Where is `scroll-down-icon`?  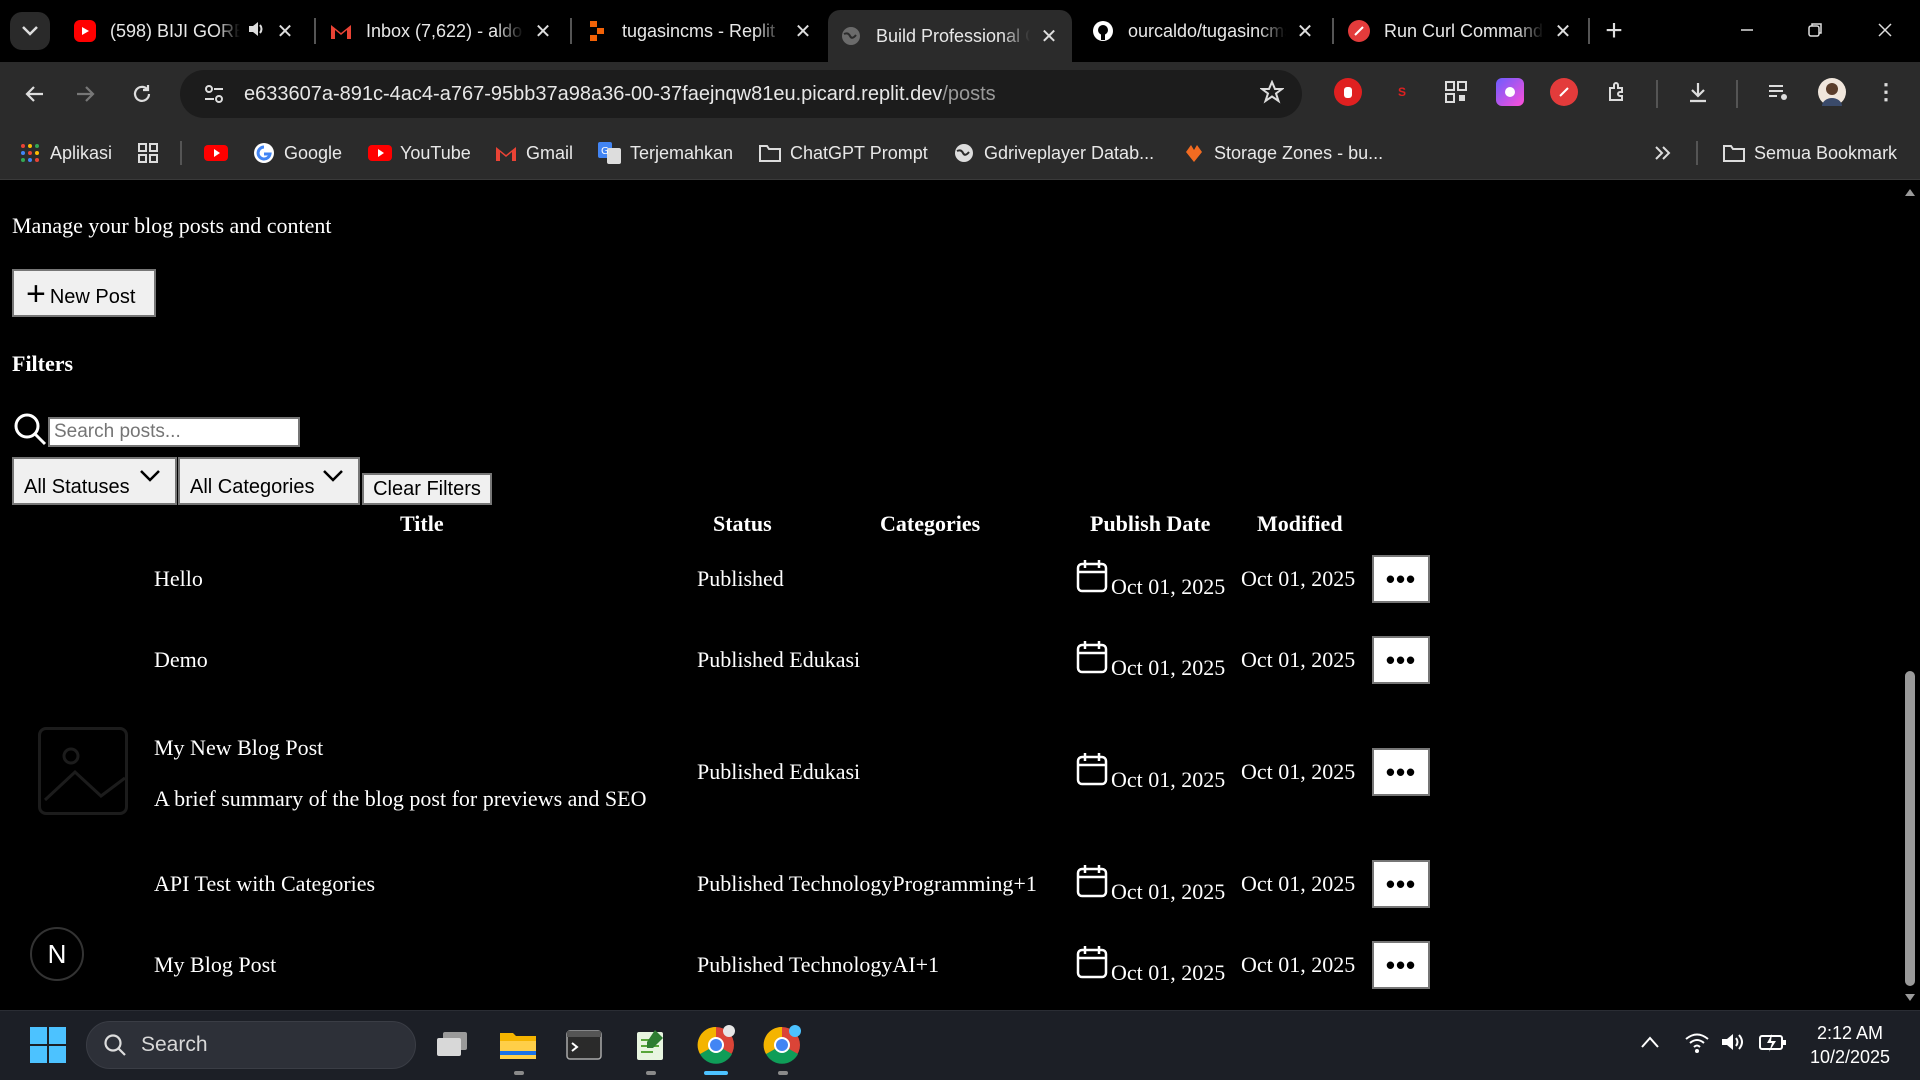
scroll-down-icon is located at coordinates (1910, 998).